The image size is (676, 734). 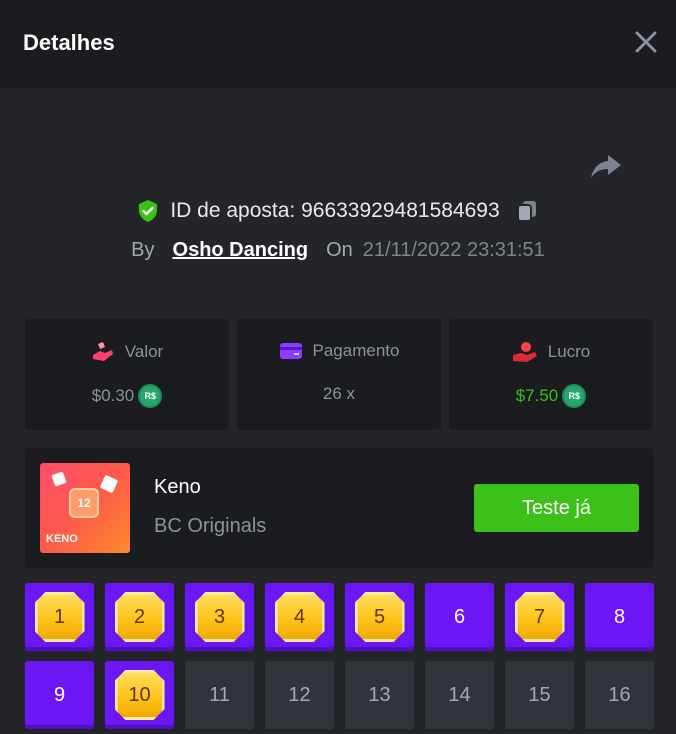 I want to click on tile-number: 11, so click(x=219, y=694).